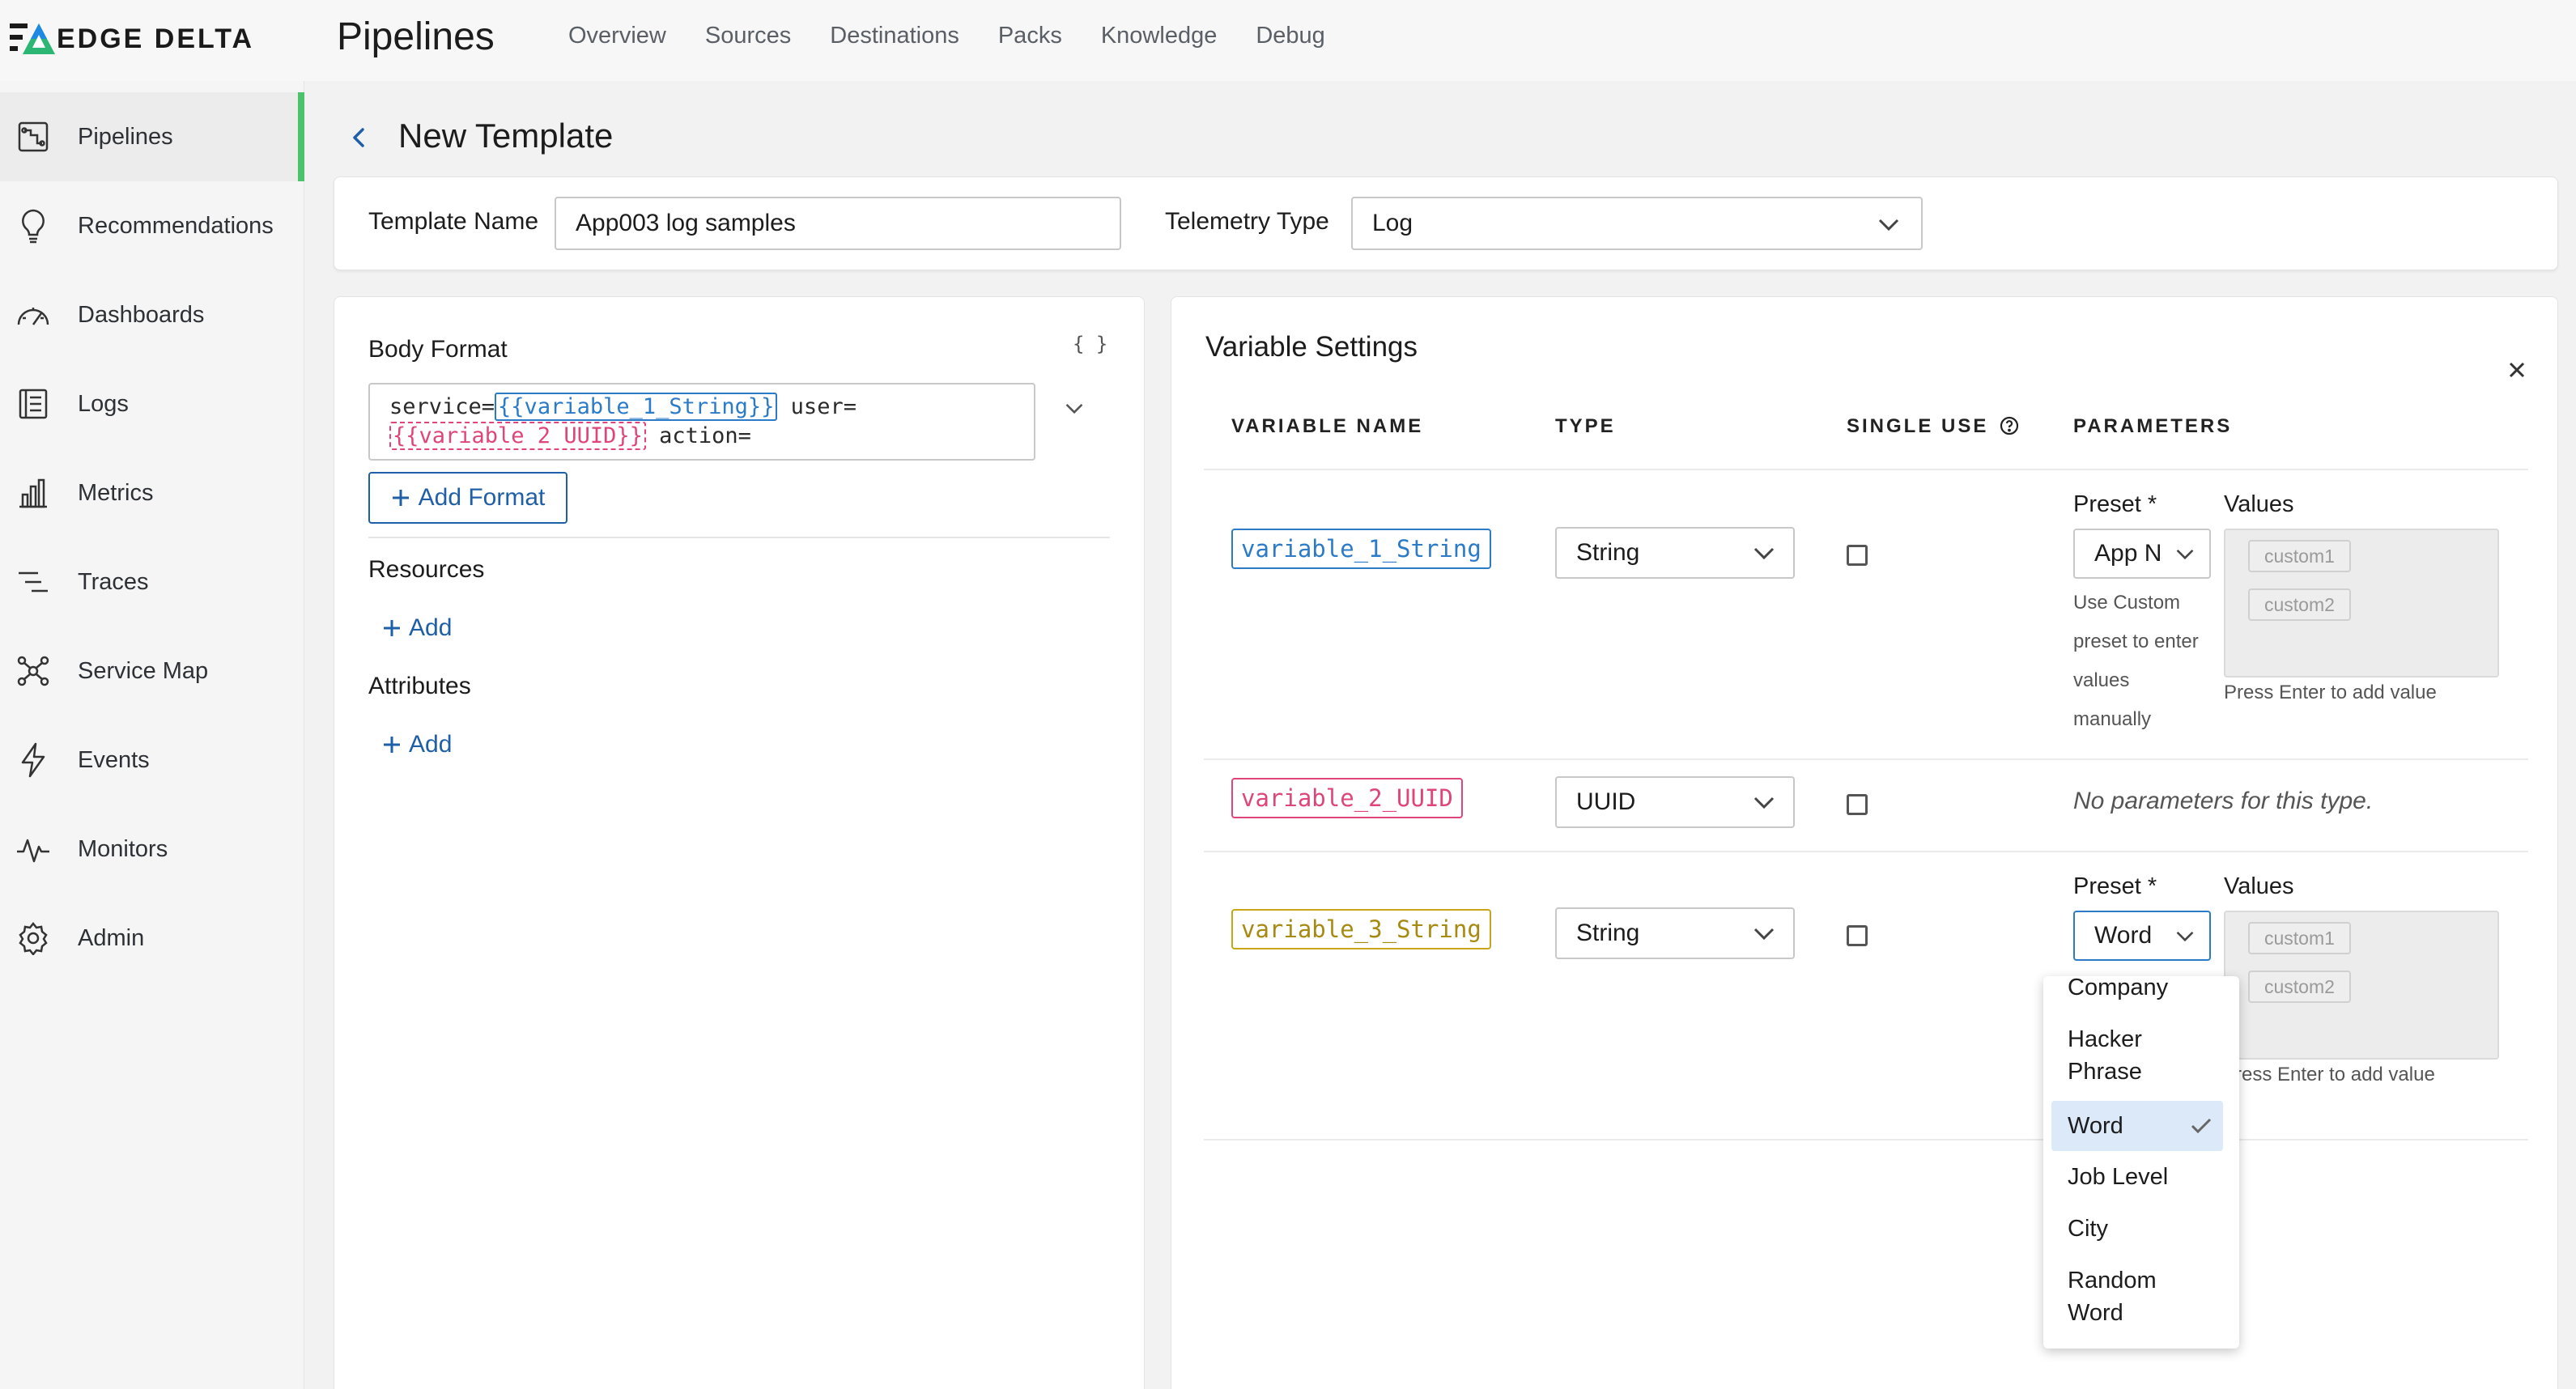 The image size is (2576, 1389). I want to click on help-circle-icon, so click(2009, 425).